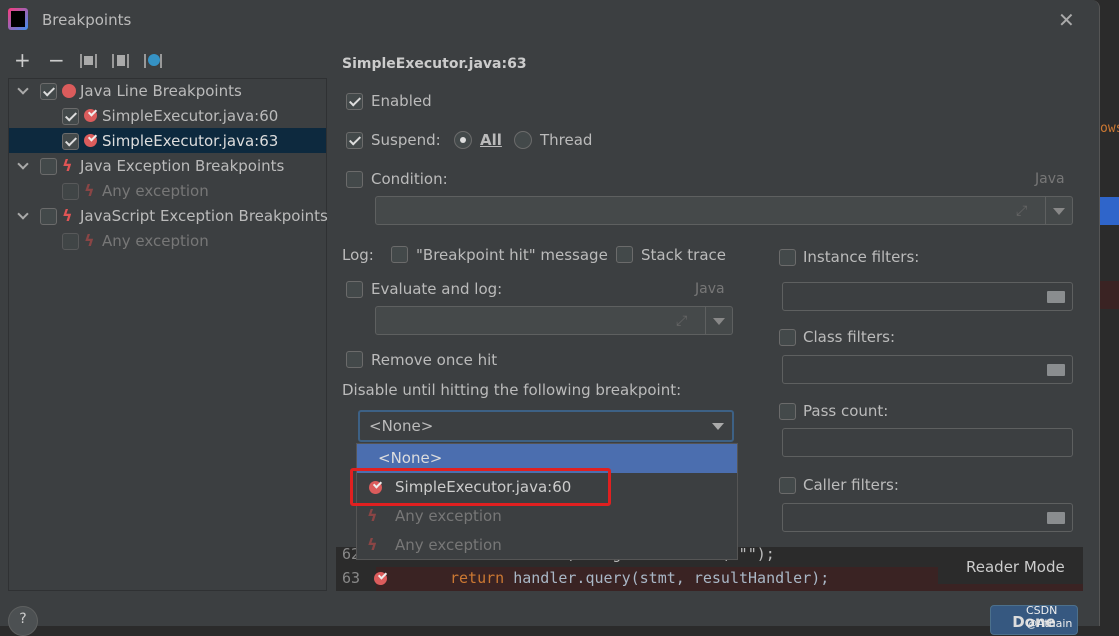  What do you see at coordinates (354, 179) in the screenshot?
I see `condition-checkbox` at bounding box center [354, 179].